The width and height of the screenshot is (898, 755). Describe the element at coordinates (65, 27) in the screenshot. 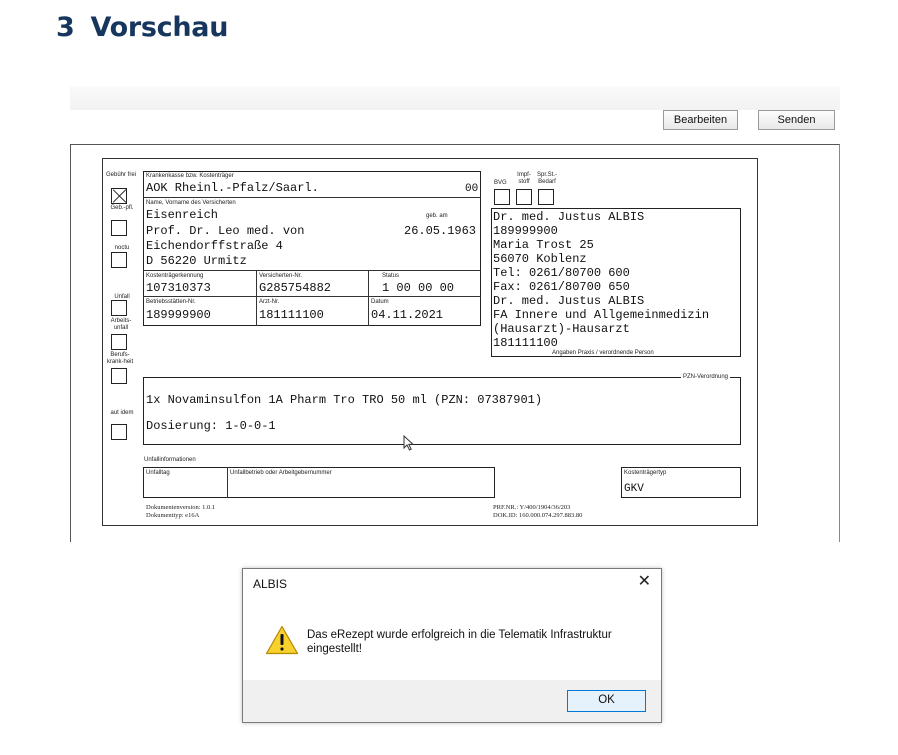

I see `heading-number: 3` at that location.